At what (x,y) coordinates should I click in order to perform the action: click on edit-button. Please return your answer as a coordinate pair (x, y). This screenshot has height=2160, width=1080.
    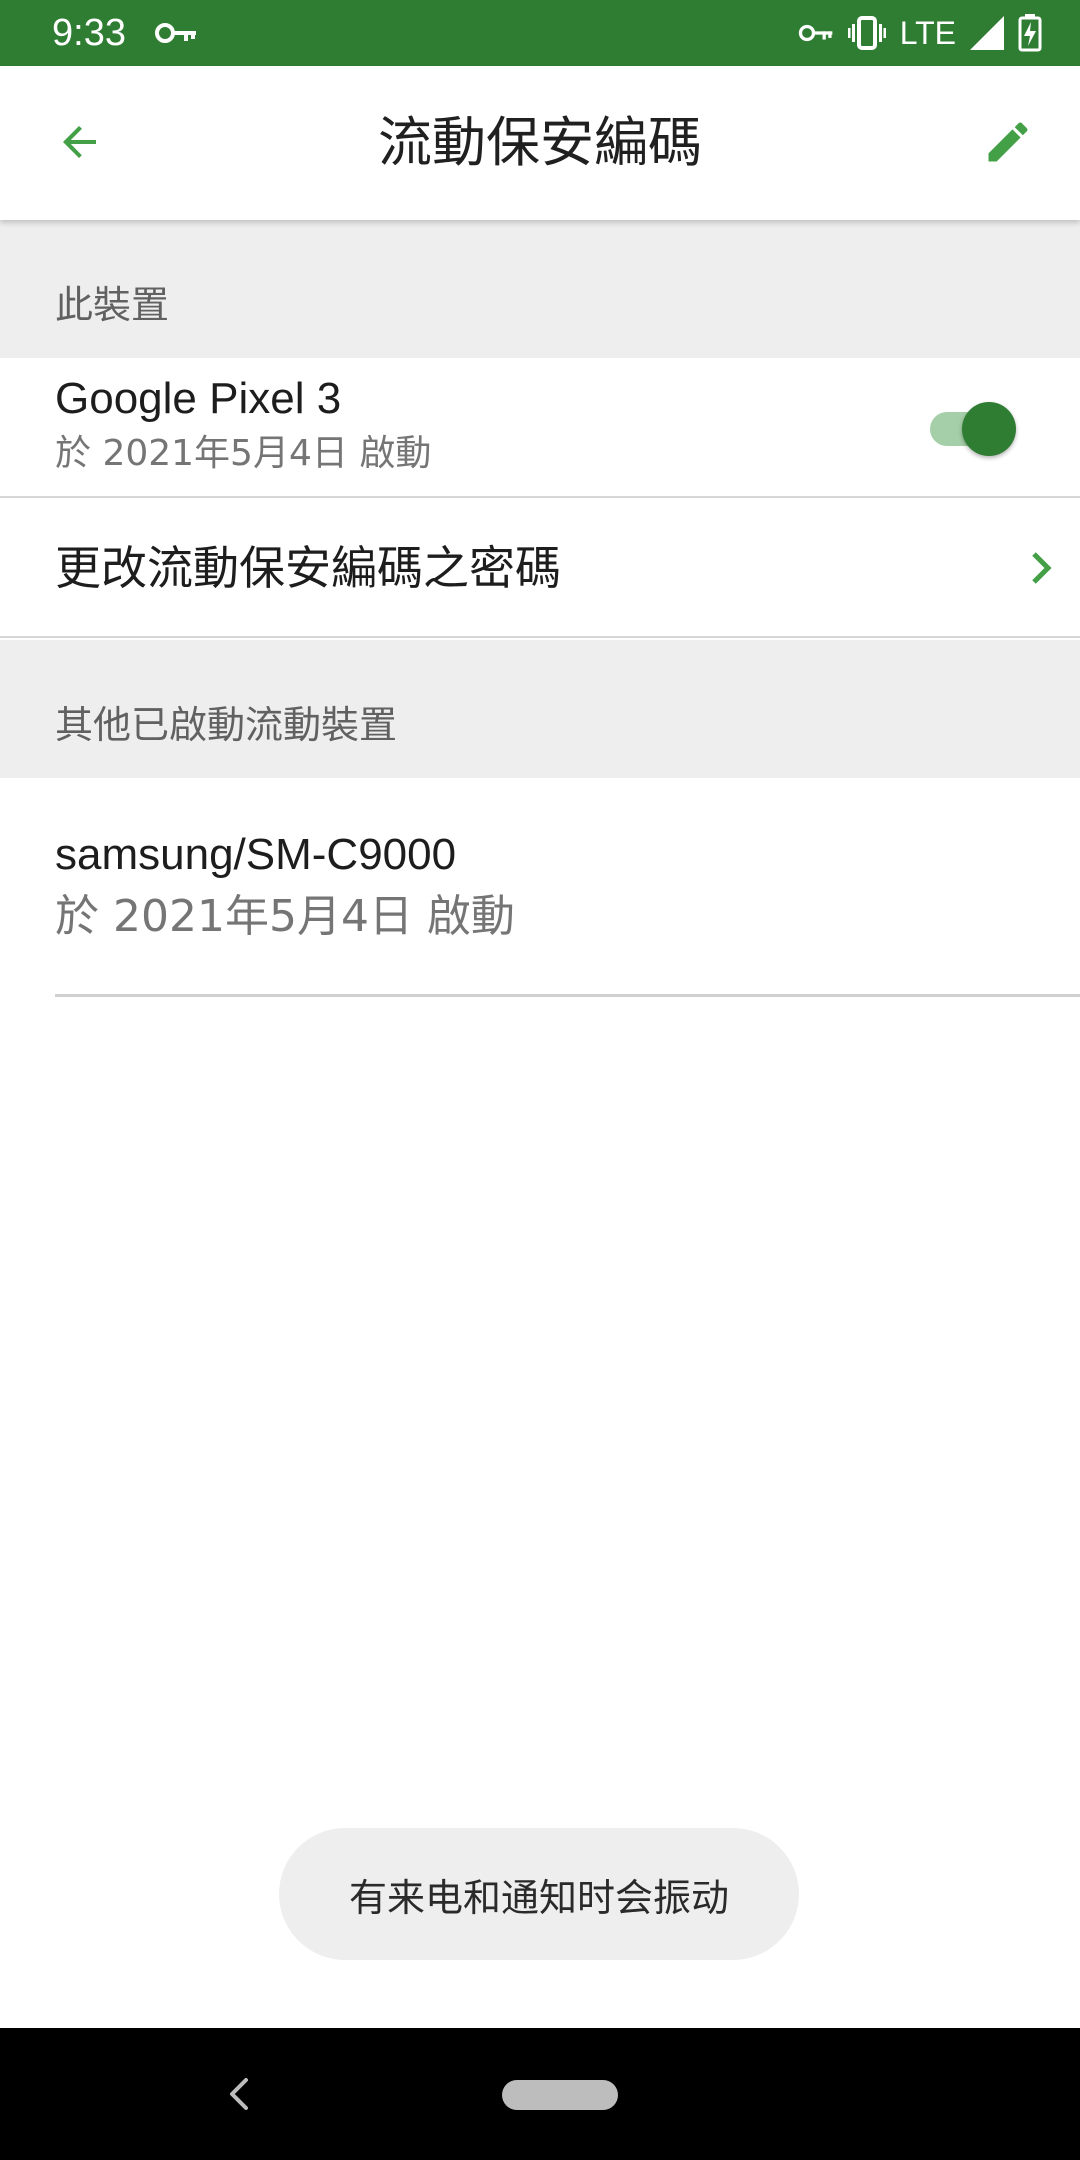
    Looking at the image, I should click on (1008, 142).